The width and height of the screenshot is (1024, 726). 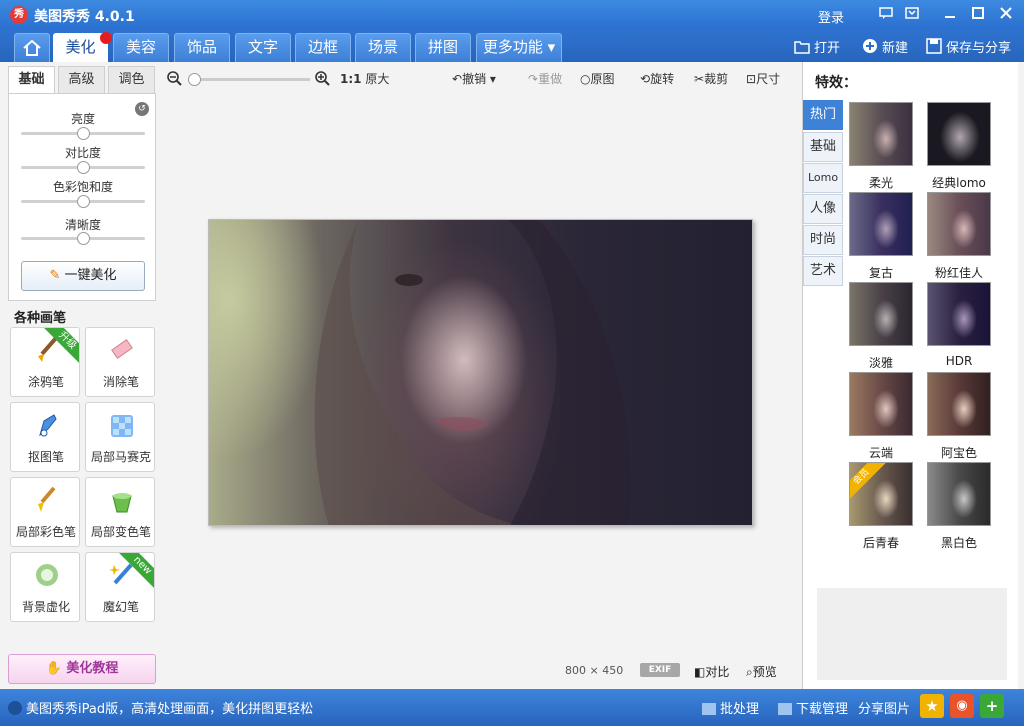 I want to click on app-logo: 秀, so click(x=19, y=15).